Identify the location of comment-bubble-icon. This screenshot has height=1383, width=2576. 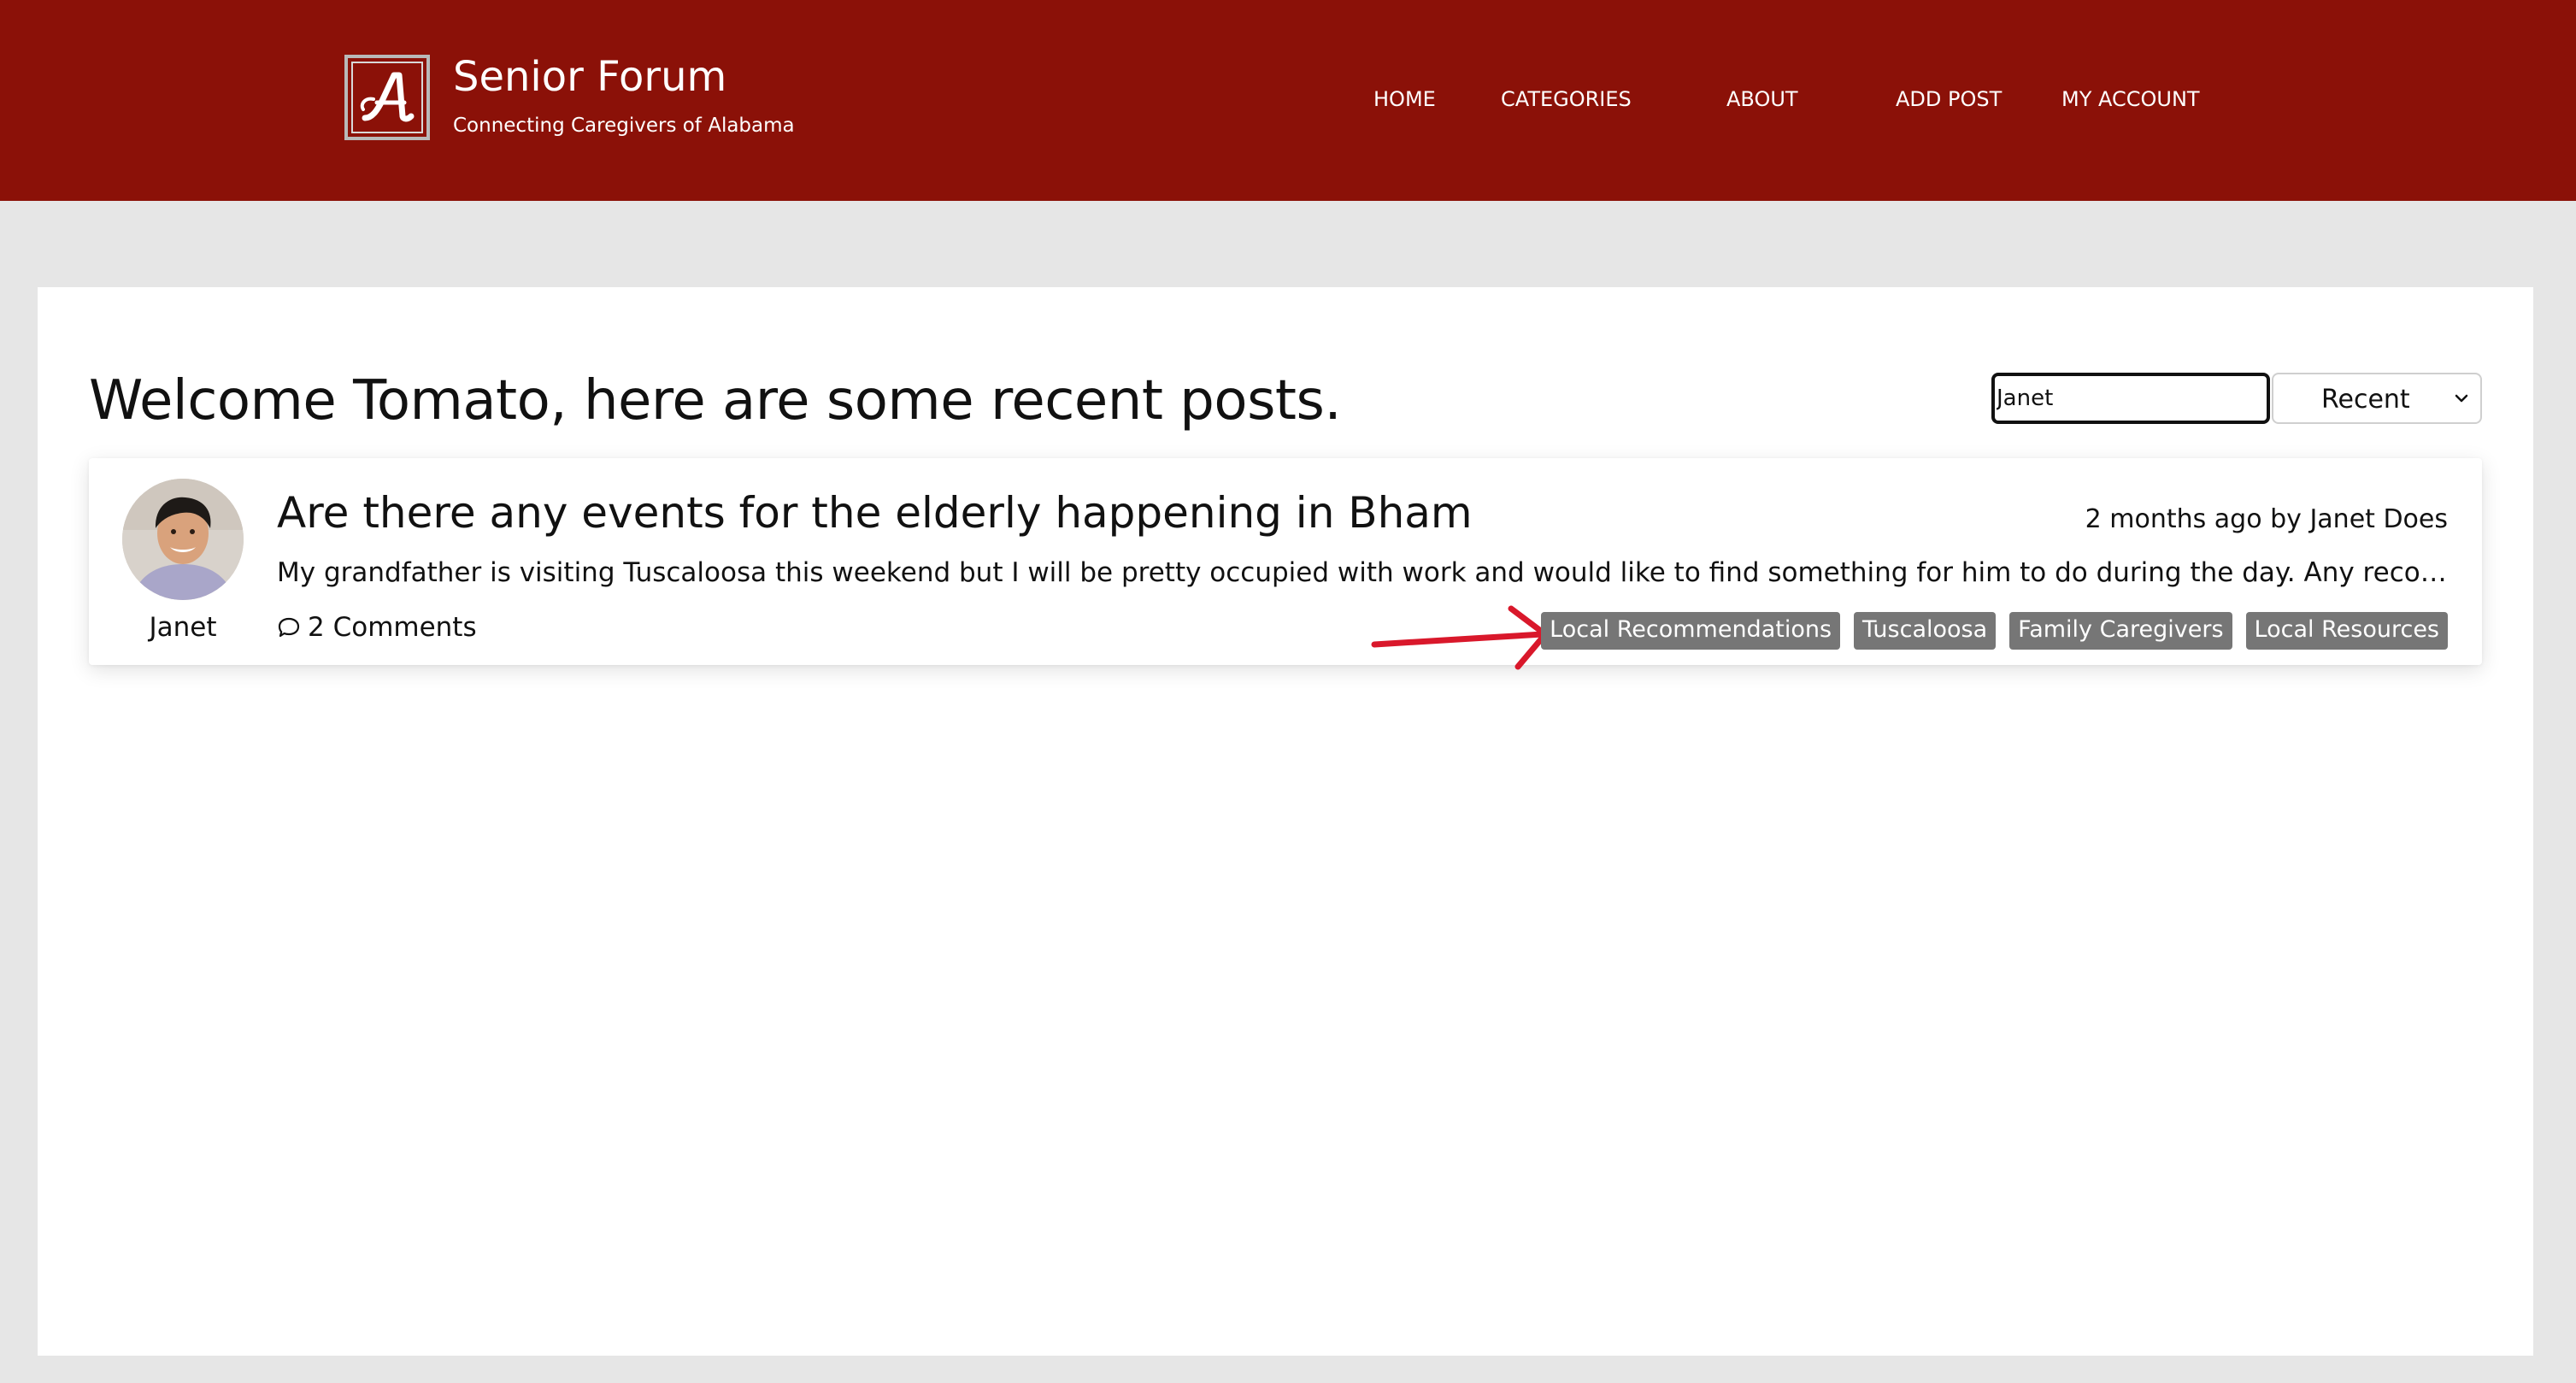
(289, 627).